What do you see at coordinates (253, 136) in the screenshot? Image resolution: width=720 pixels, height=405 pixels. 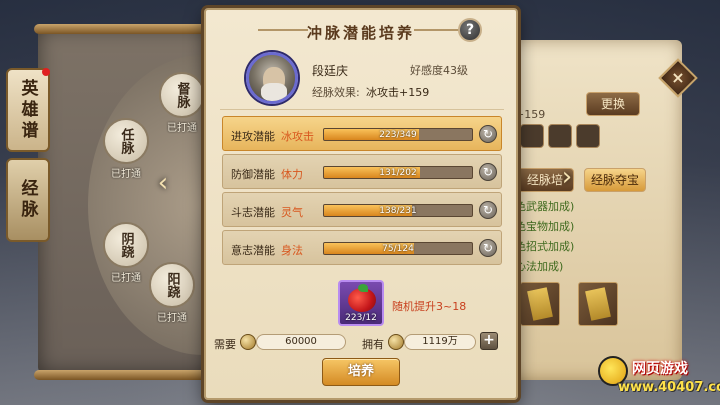 I see `potential-label: 进攻潜能` at bounding box center [253, 136].